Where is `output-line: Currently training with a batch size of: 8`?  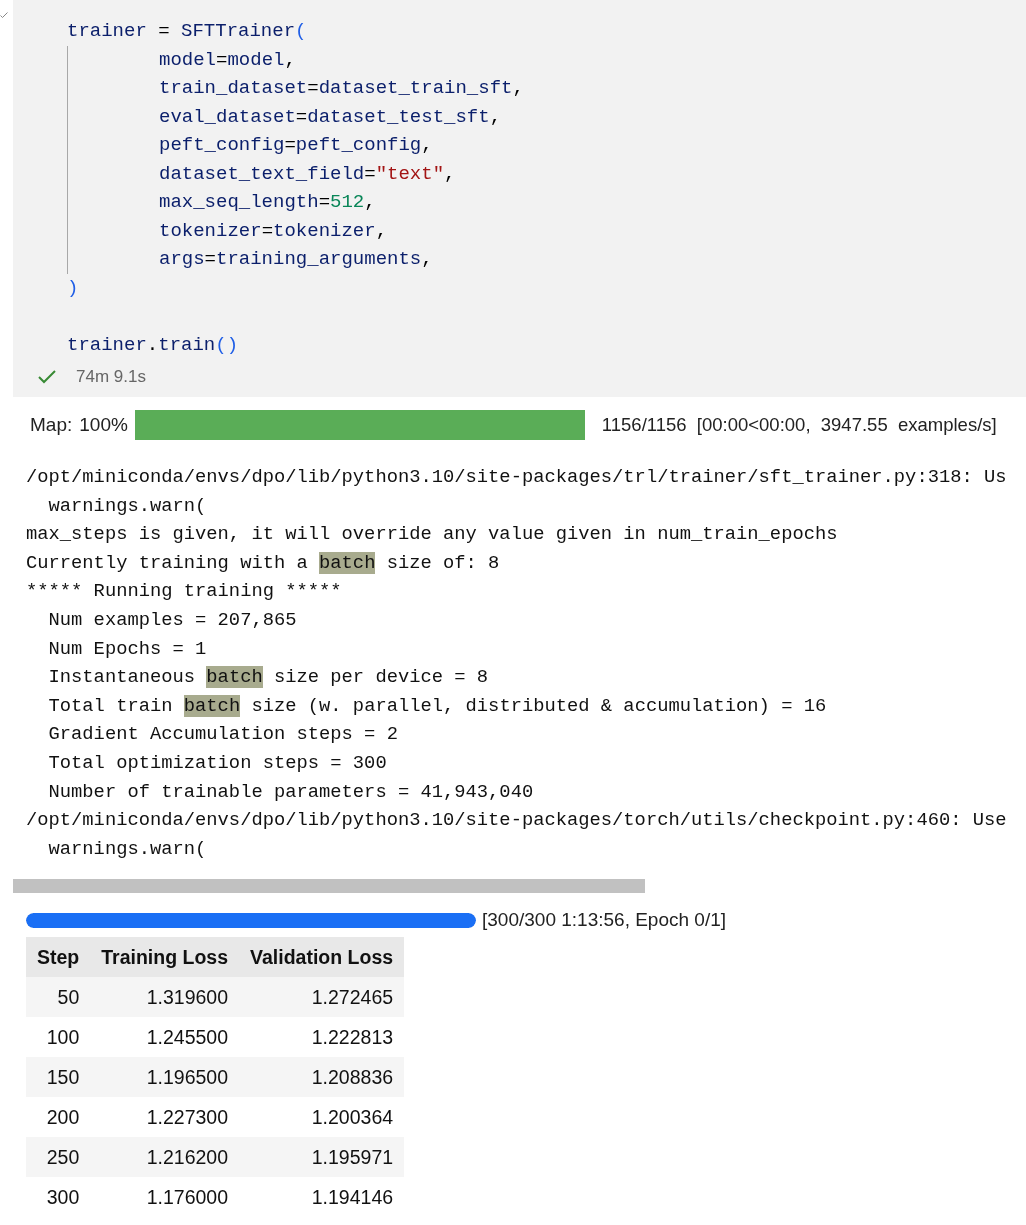
output-line: Currently training with a batch size of: 8 is located at coordinates (263, 563).